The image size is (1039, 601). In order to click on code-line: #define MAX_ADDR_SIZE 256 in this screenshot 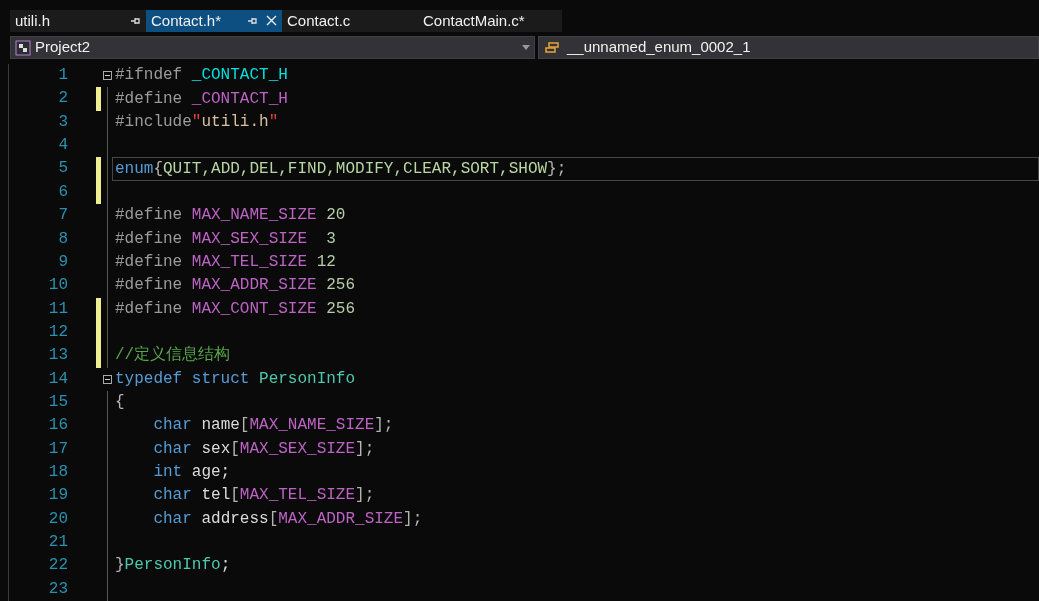, I will do `click(235, 286)`.